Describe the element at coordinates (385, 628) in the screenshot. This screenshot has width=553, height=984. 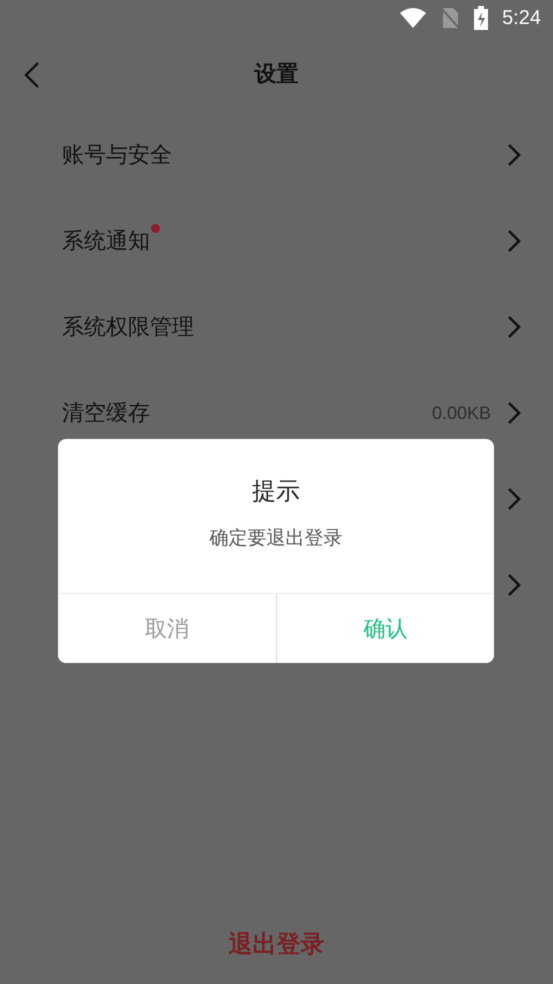
I see `confirm-button: 确认` at that location.